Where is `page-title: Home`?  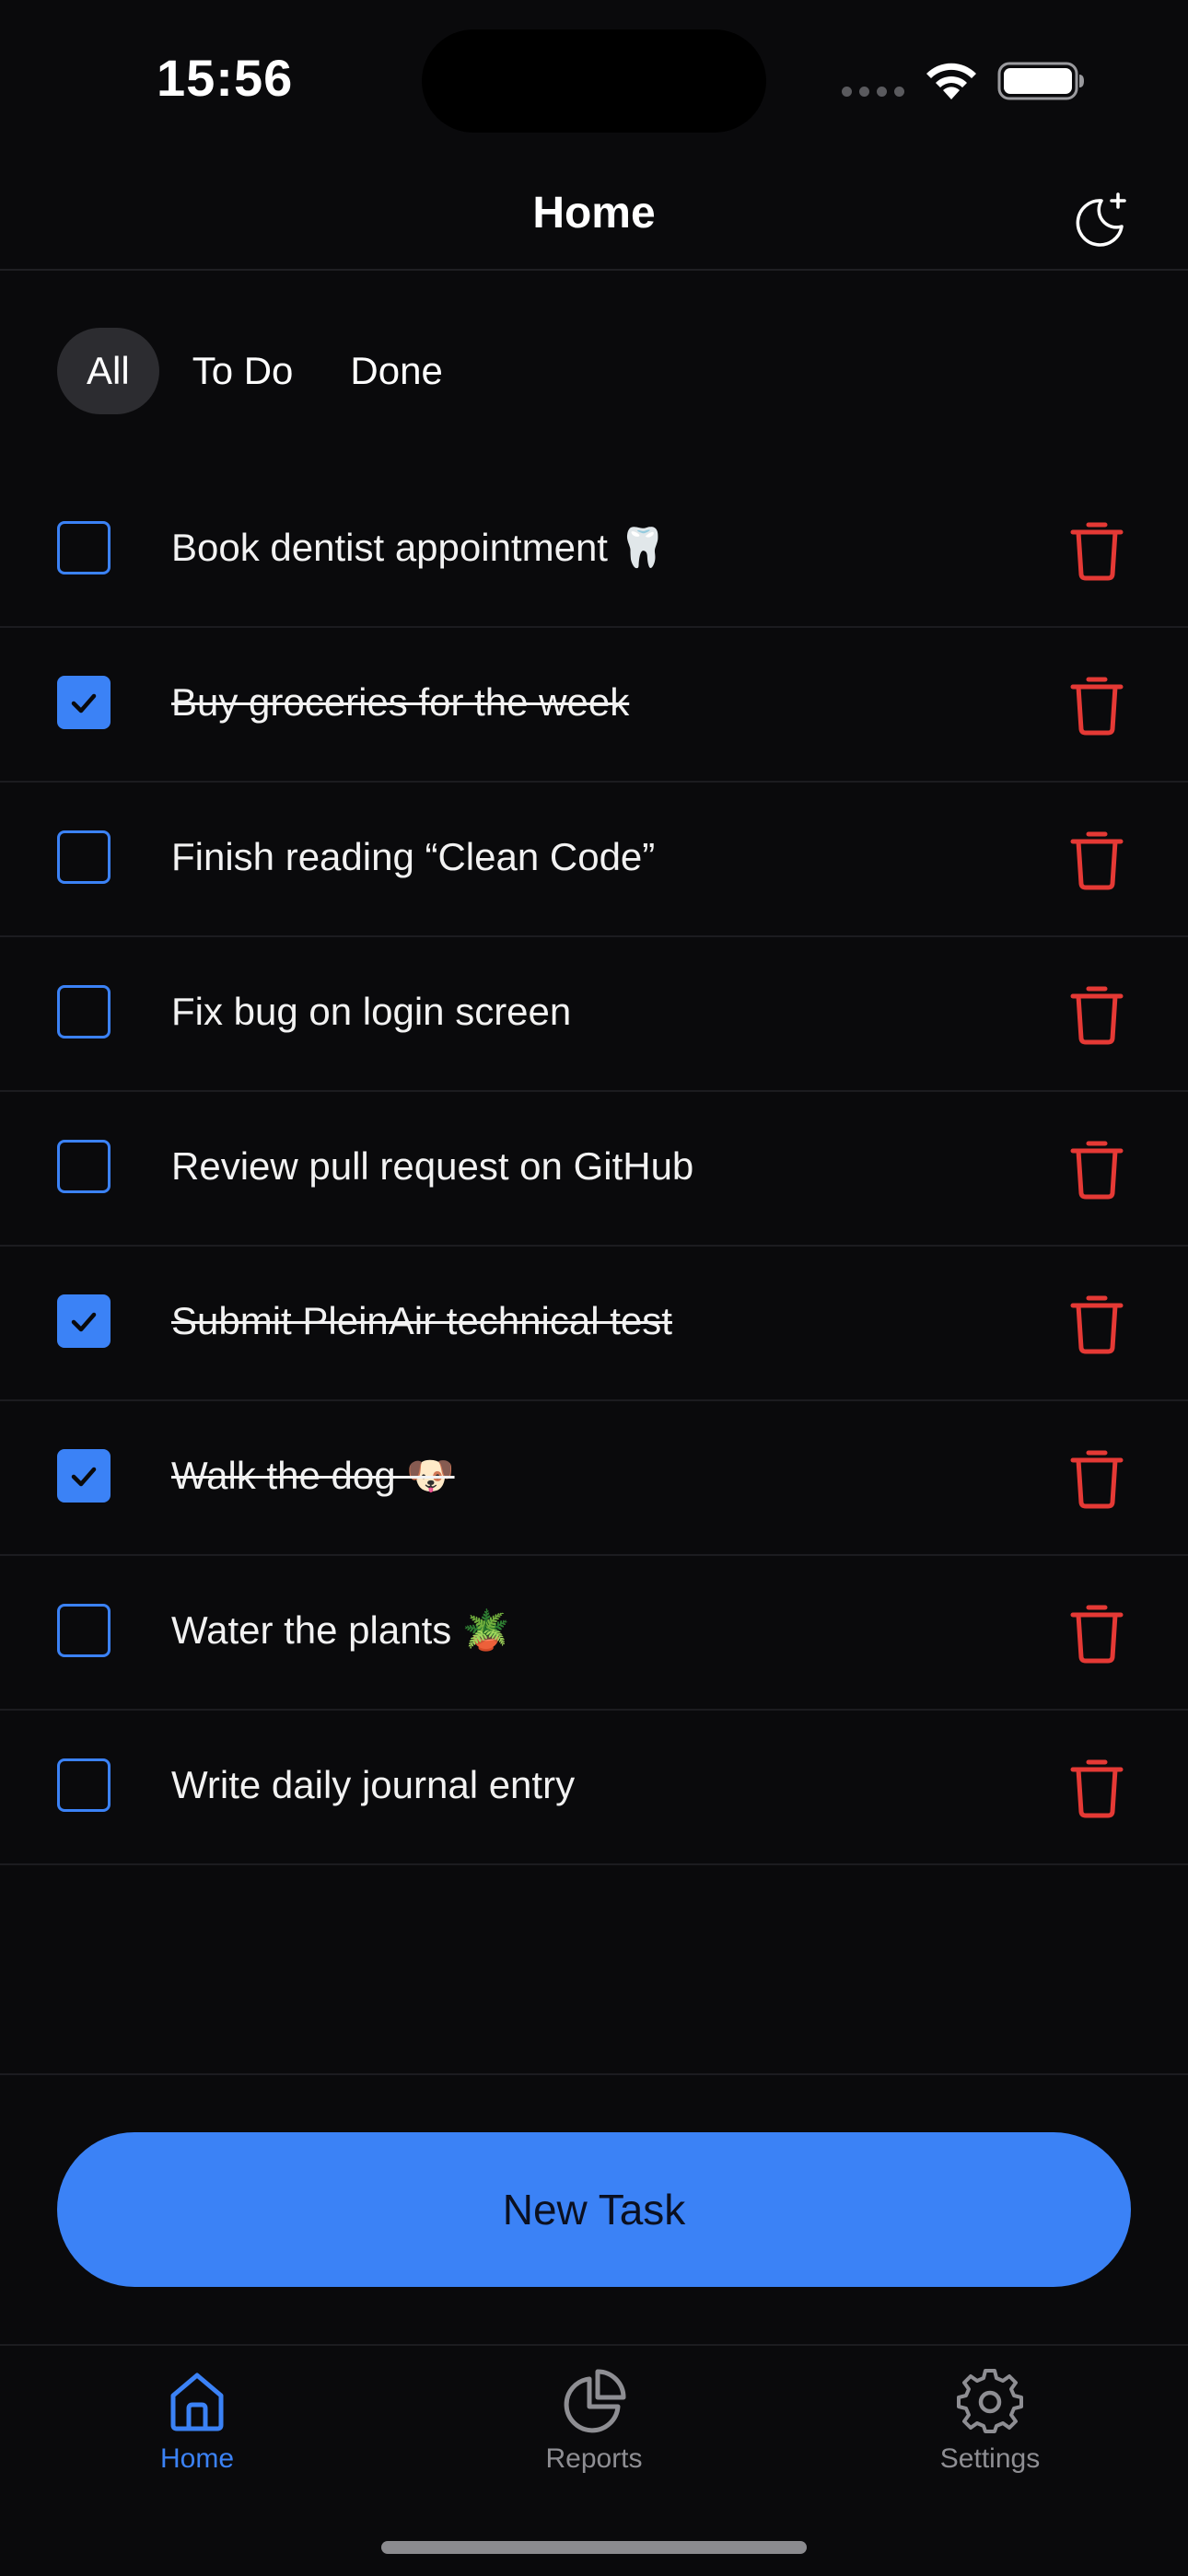
page-title: Home is located at coordinates (594, 213).